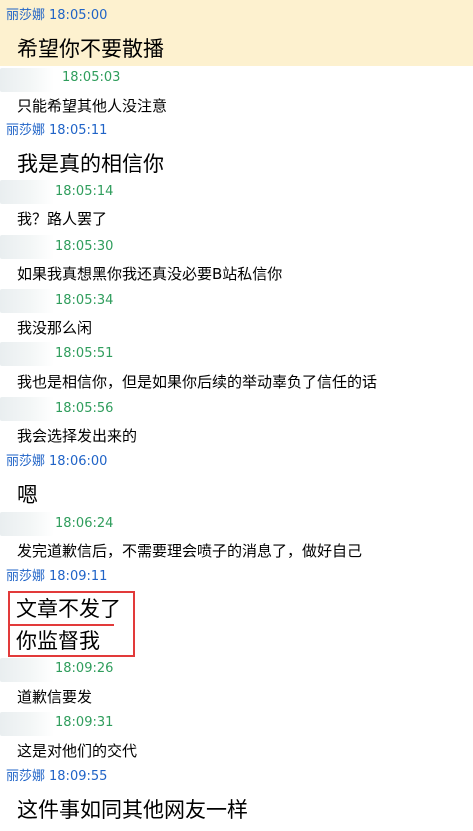 The image size is (473, 831). What do you see at coordinates (77, 751) in the screenshot?
I see `message-text: 这是对他们的交代` at bounding box center [77, 751].